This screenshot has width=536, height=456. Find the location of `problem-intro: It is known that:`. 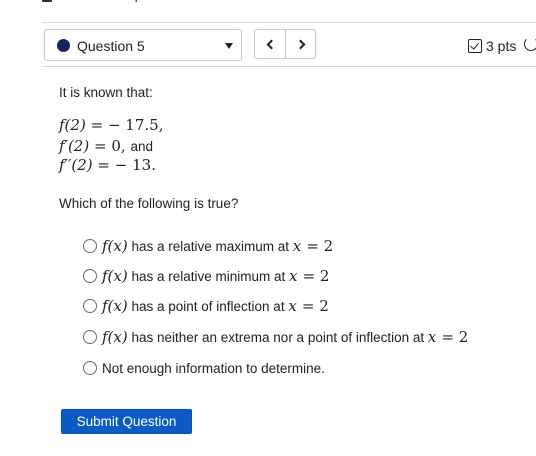

problem-intro: It is known that: is located at coordinates (106, 92).